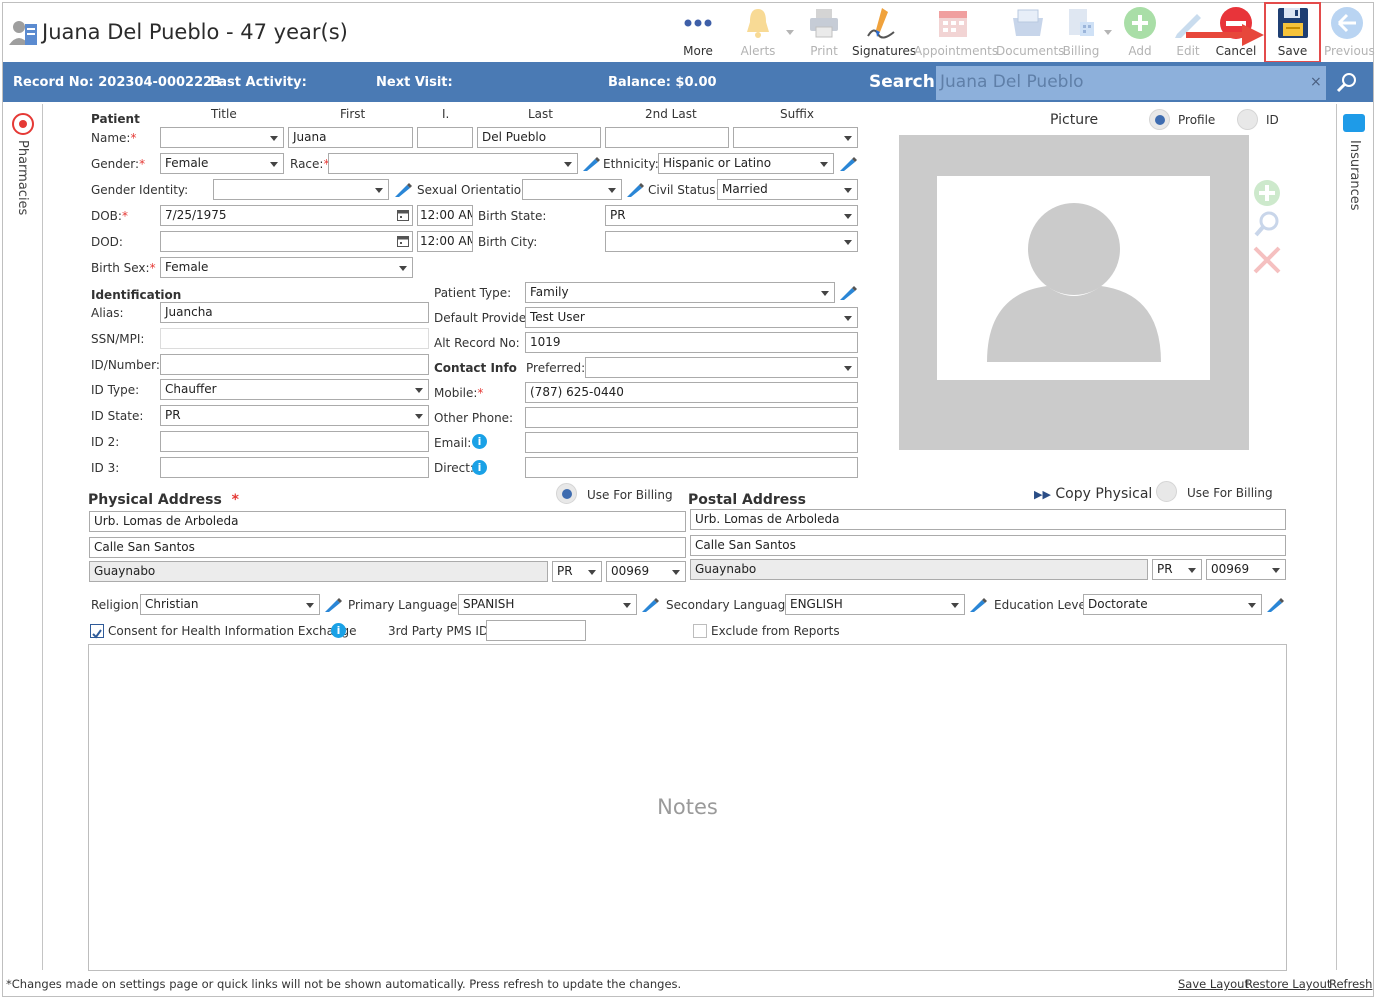  What do you see at coordinates (721, 367) in the screenshot?
I see `preferred-contact-select` at bounding box center [721, 367].